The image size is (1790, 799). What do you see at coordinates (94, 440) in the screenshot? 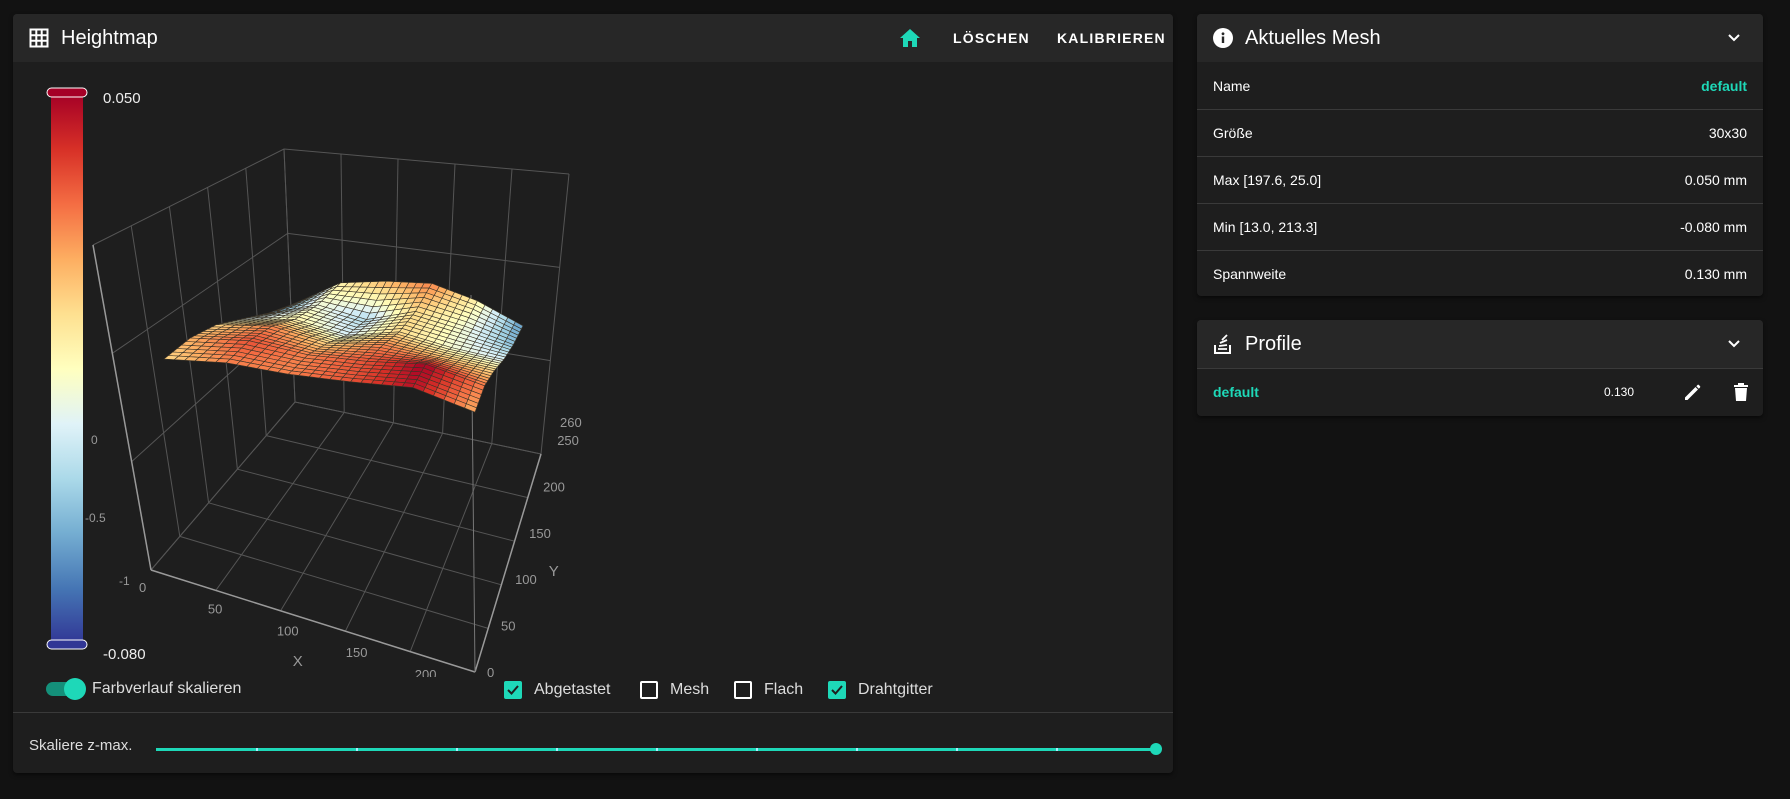
I see `z-tick-label: 0` at bounding box center [94, 440].